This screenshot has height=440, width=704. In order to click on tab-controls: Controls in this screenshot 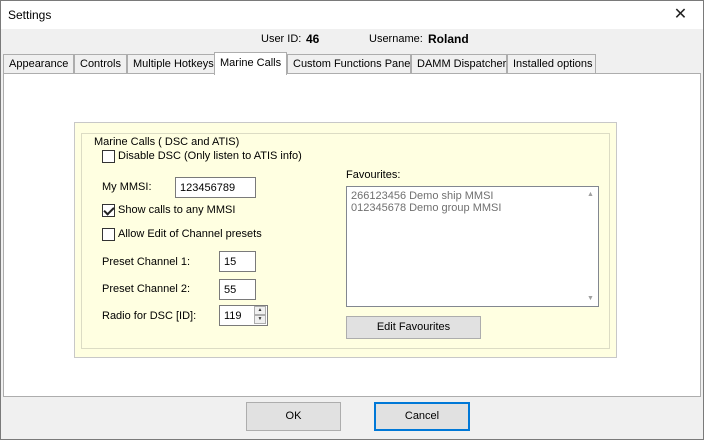, I will do `click(100, 64)`.